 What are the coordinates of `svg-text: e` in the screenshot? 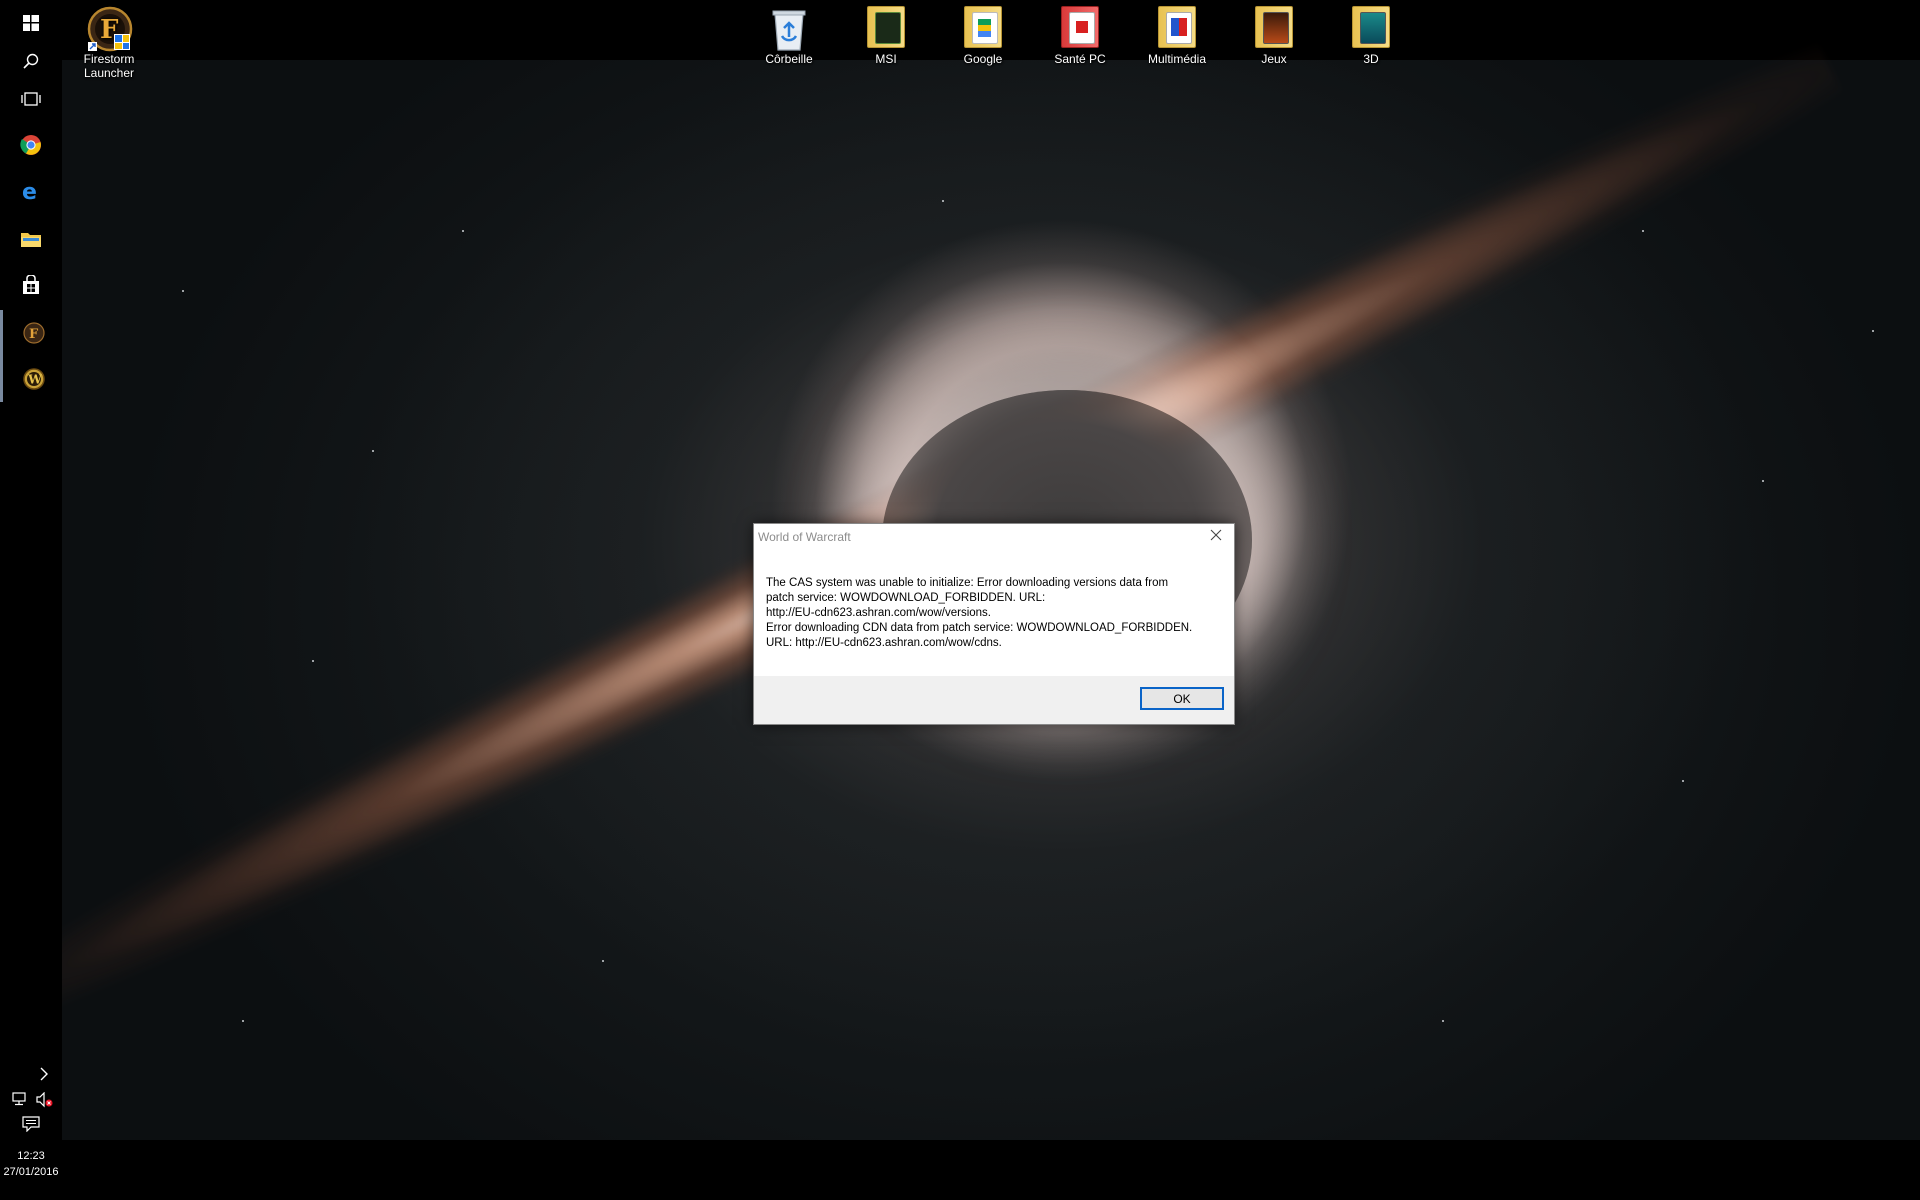 It's located at (29, 191).